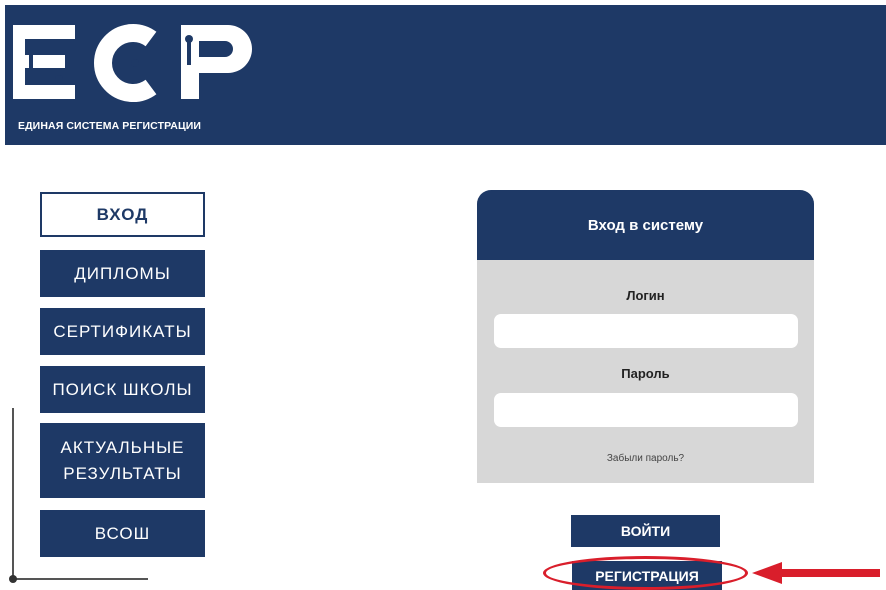 Image resolution: width=886 pixels, height=590 pixels. I want to click on forgot-password-link: Забыли пароль?, so click(645, 458).